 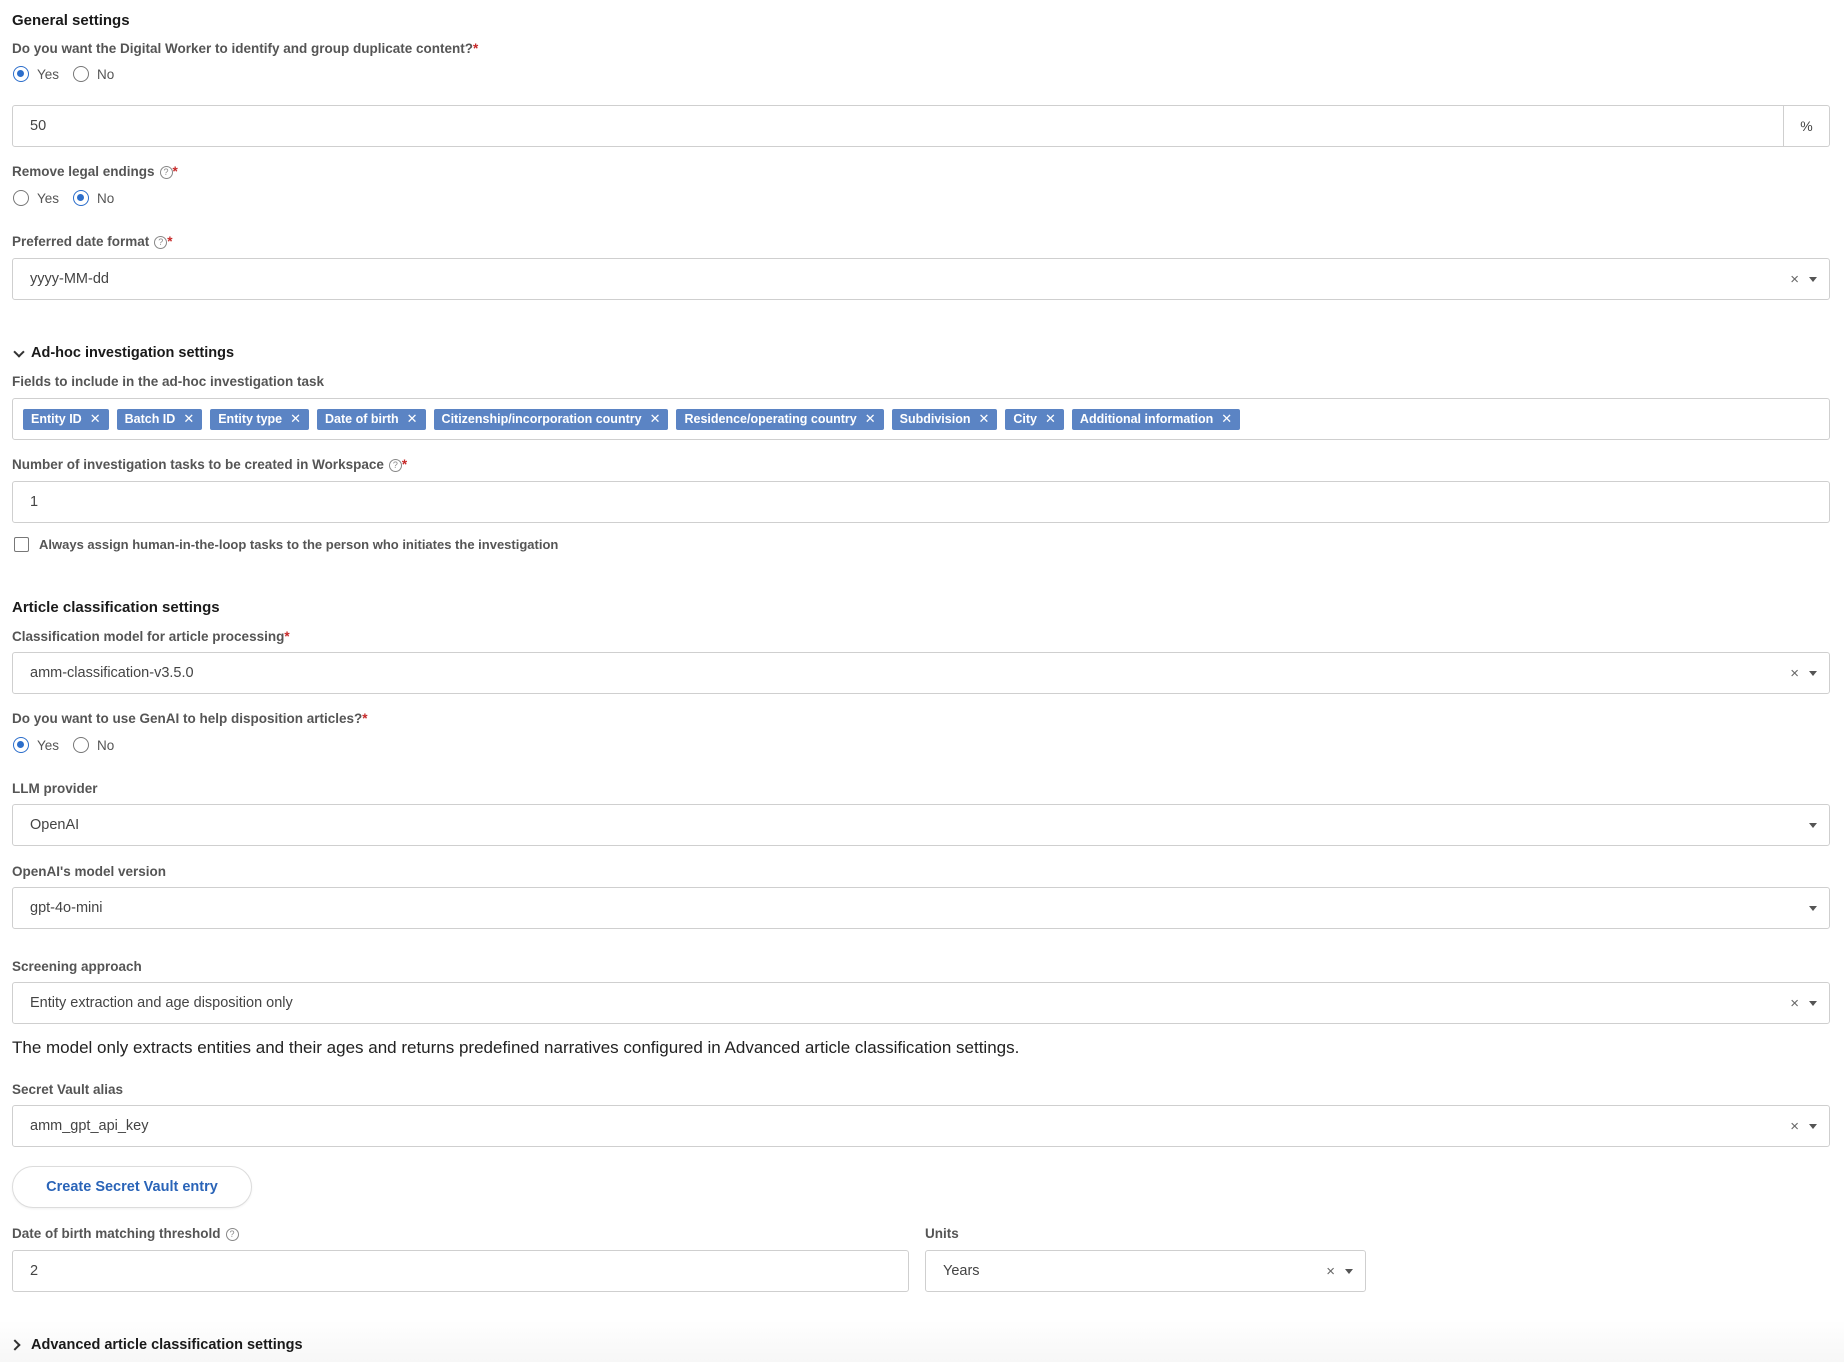 What do you see at coordinates (116, 607) in the screenshot?
I see `article-settings-title: Article classification settings` at bounding box center [116, 607].